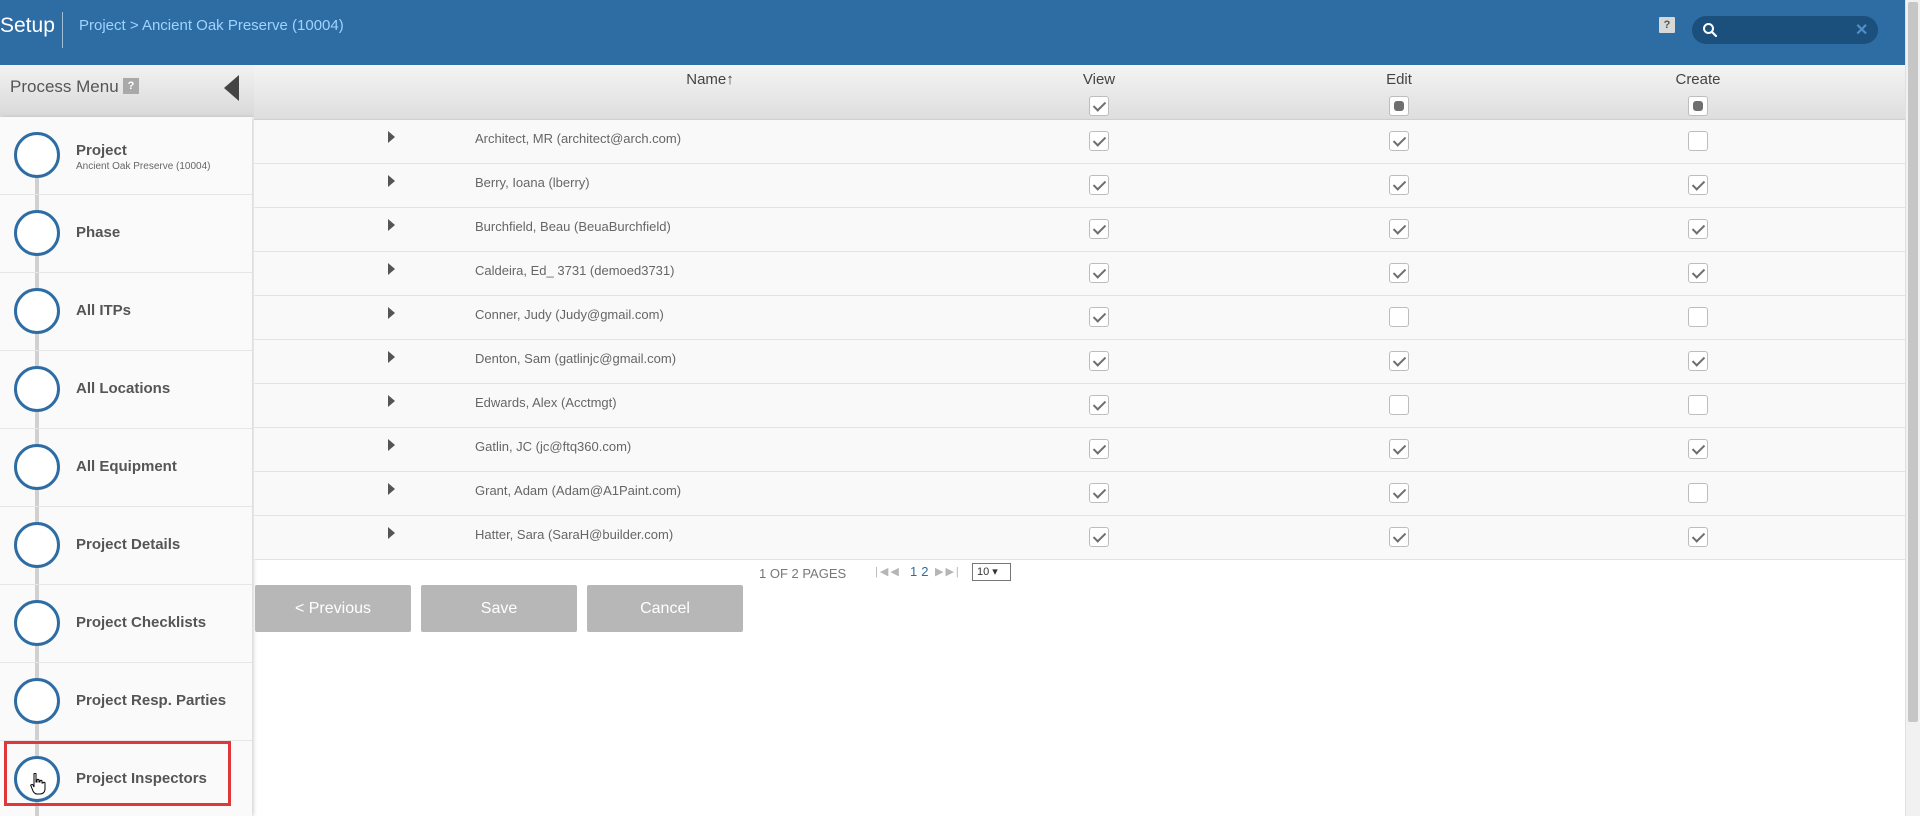 This screenshot has width=1920, height=816. Describe the element at coordinates (1079, 318) in the screenshot. I see `table-row: Conner, Judy (Judy@gmail.com)` at that location.